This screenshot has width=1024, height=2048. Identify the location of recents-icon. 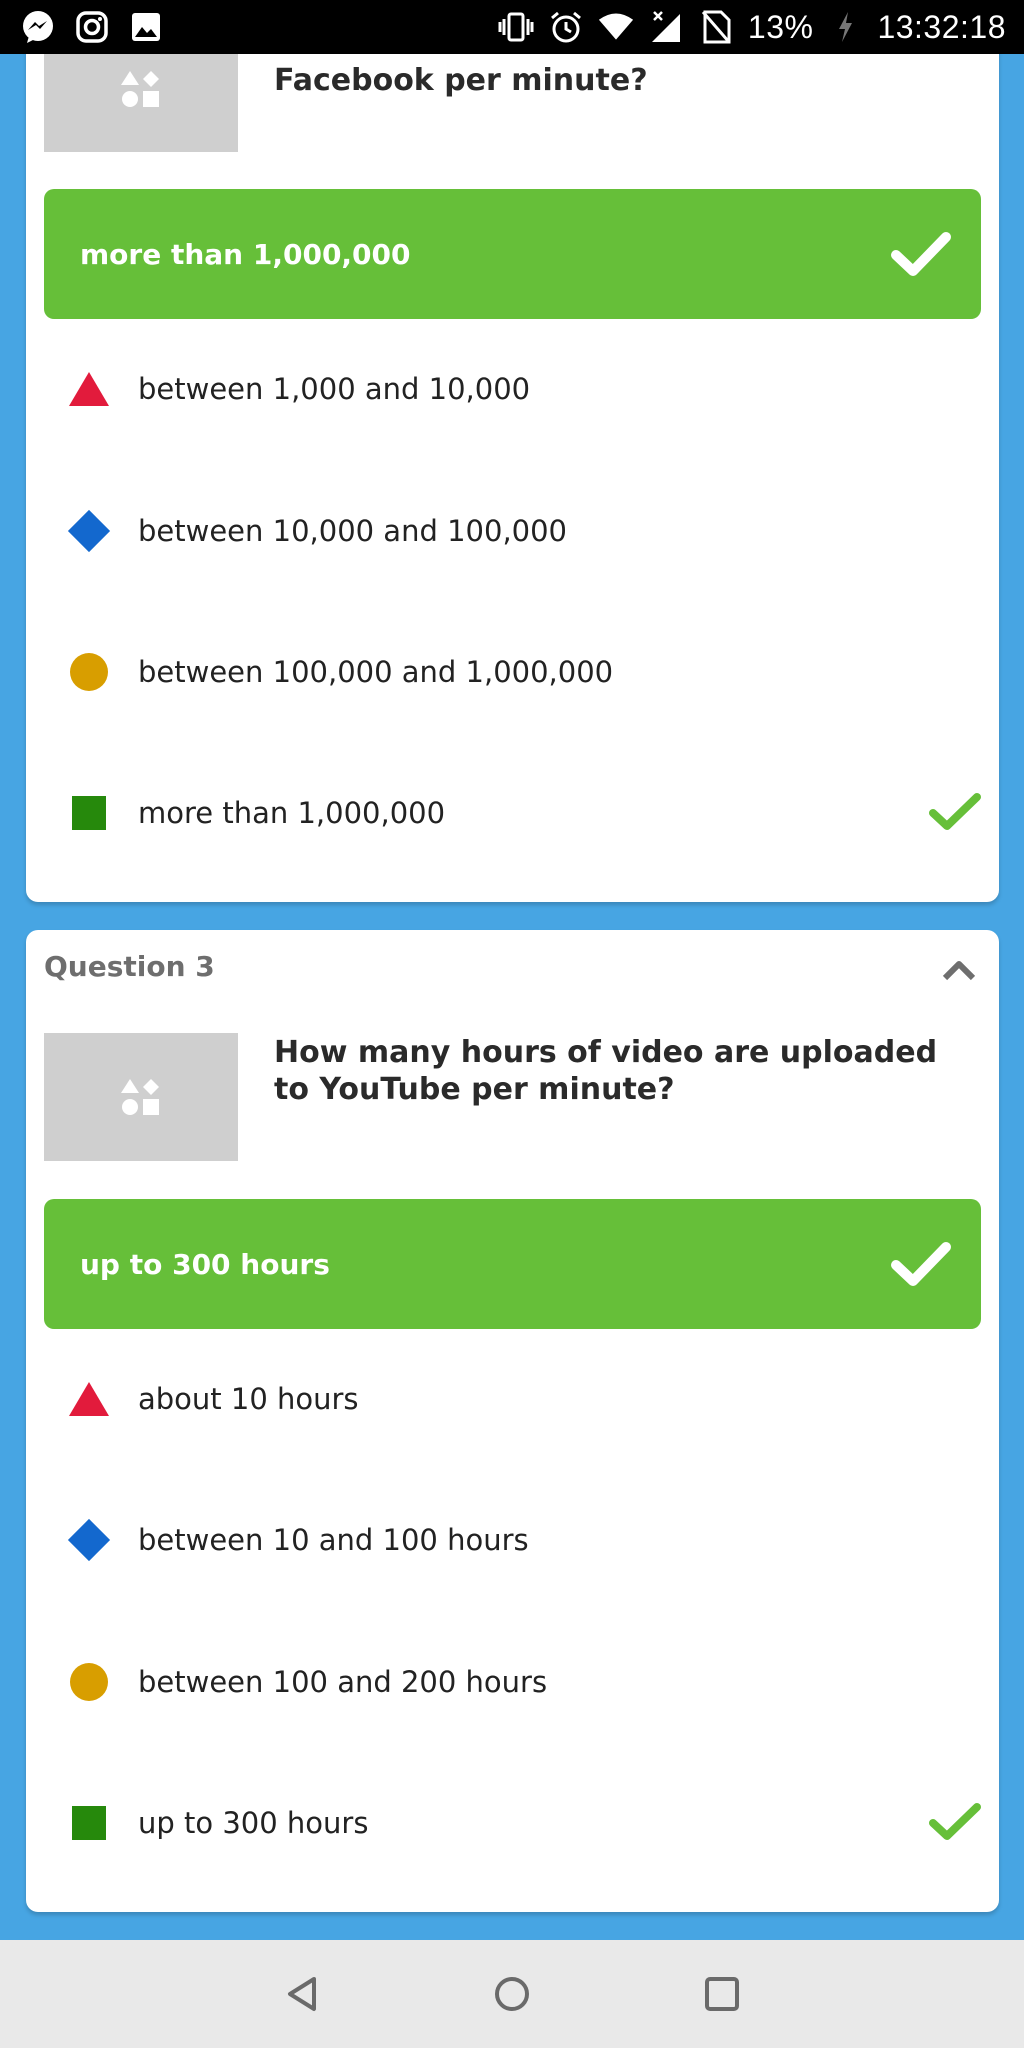
(722, 1994).